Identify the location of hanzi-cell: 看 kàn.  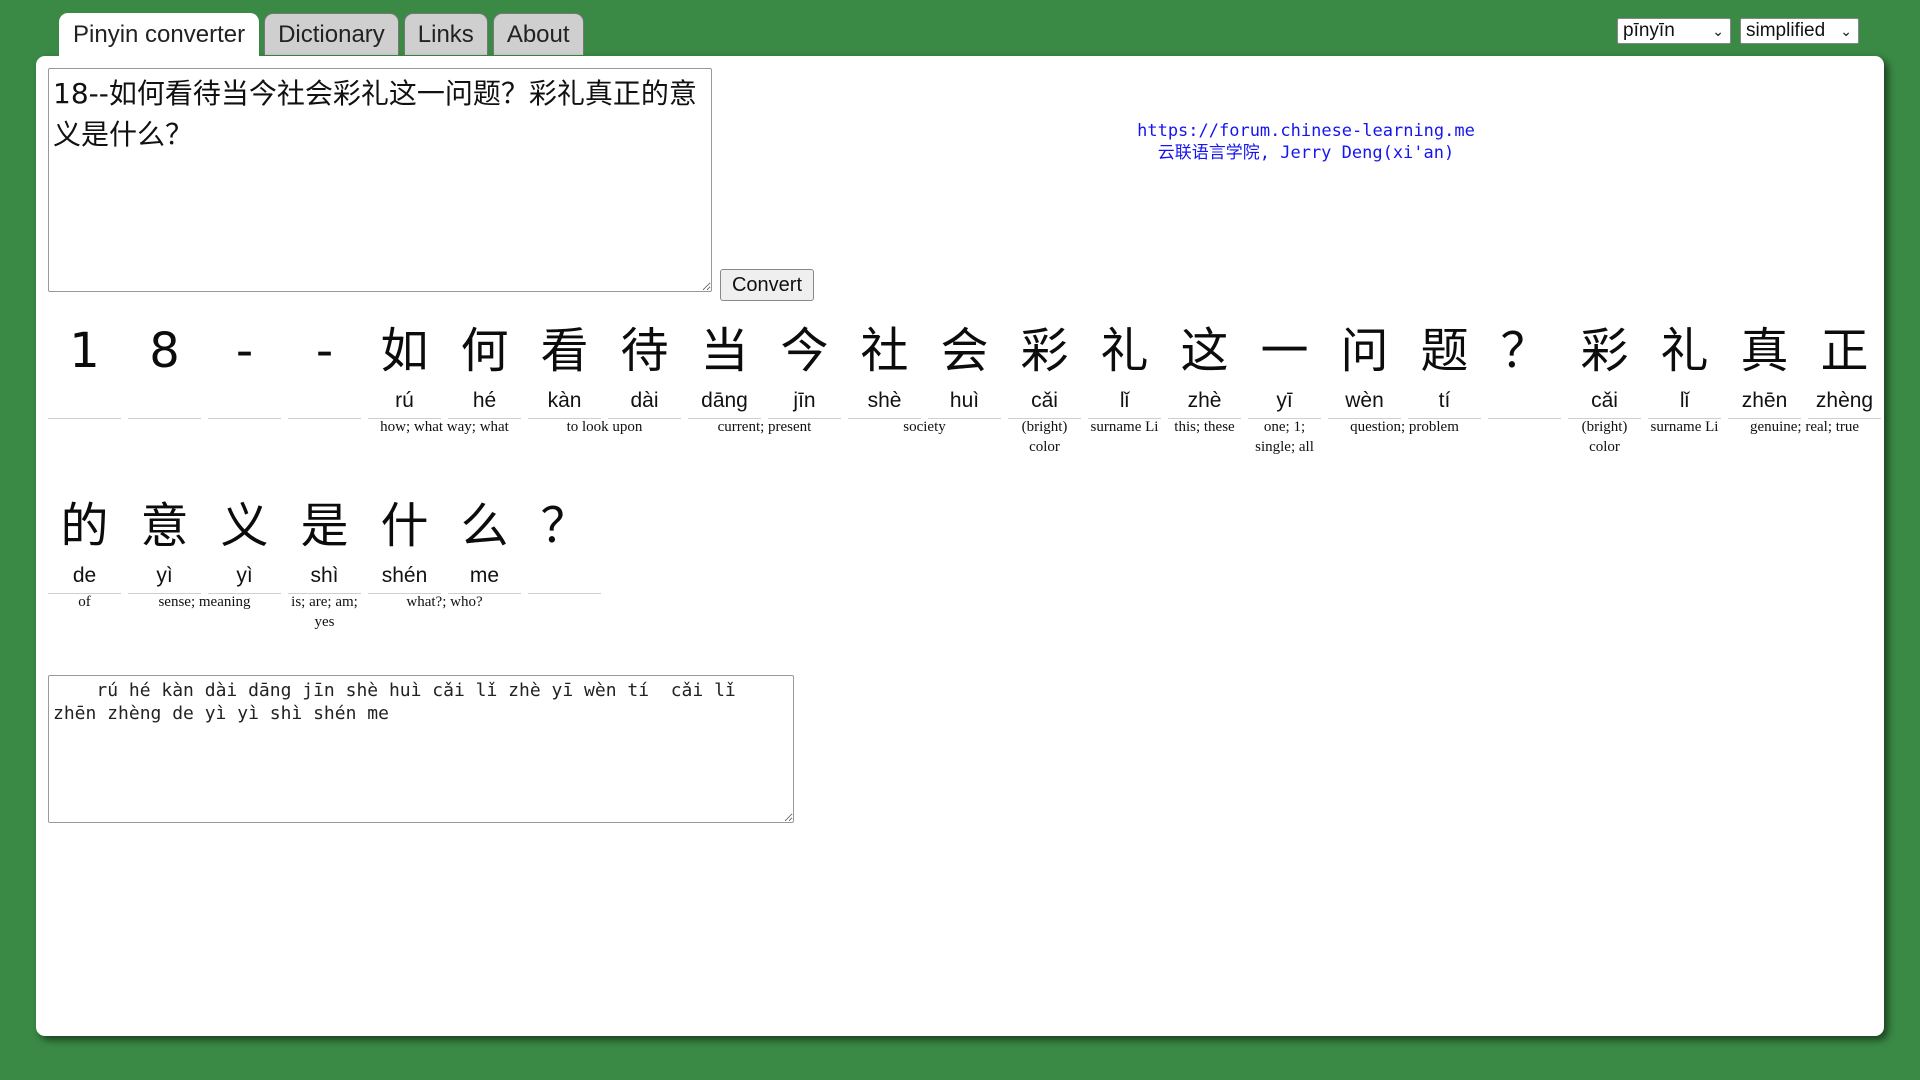
(564, 367).